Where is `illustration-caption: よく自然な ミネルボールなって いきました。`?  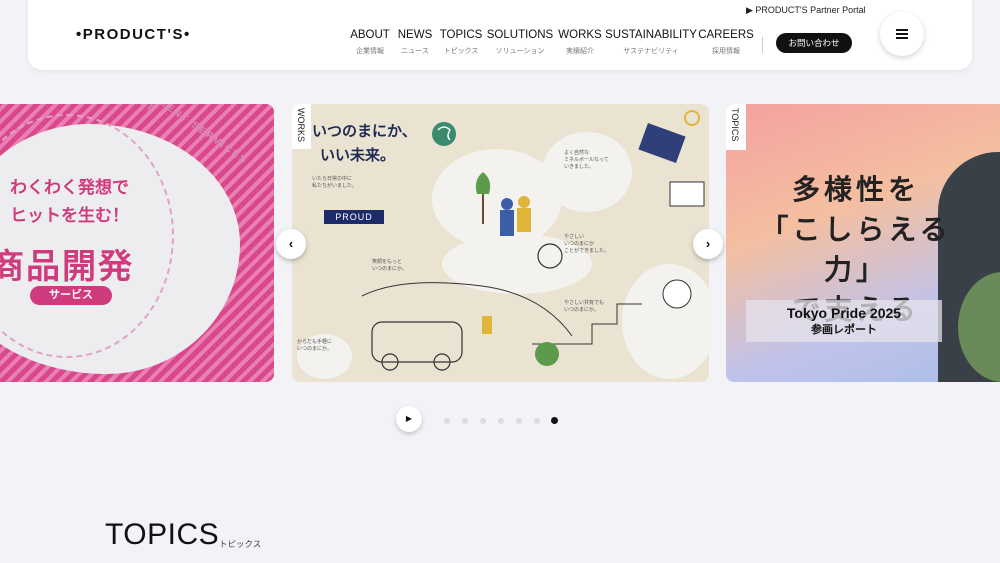
illustration-caption: よく自然な ミネルボールなって いきました。 is located at coordinates (586, 160).